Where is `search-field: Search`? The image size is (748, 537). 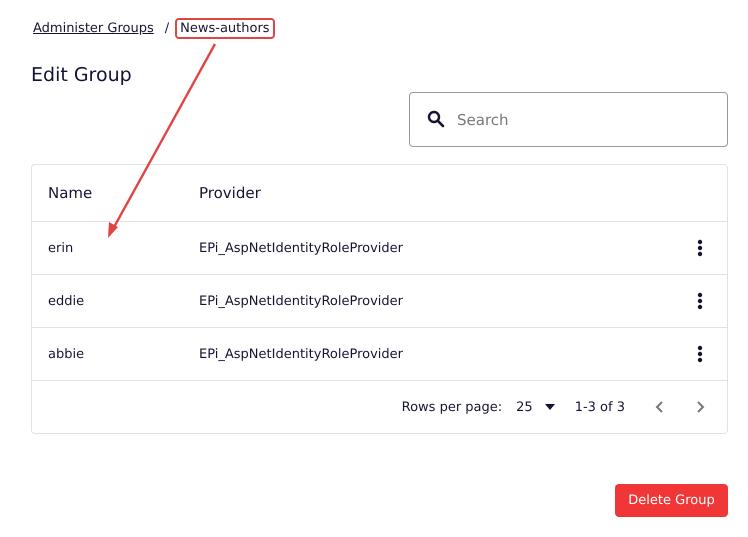 search-field: Search is located at coordinates (568, 119).